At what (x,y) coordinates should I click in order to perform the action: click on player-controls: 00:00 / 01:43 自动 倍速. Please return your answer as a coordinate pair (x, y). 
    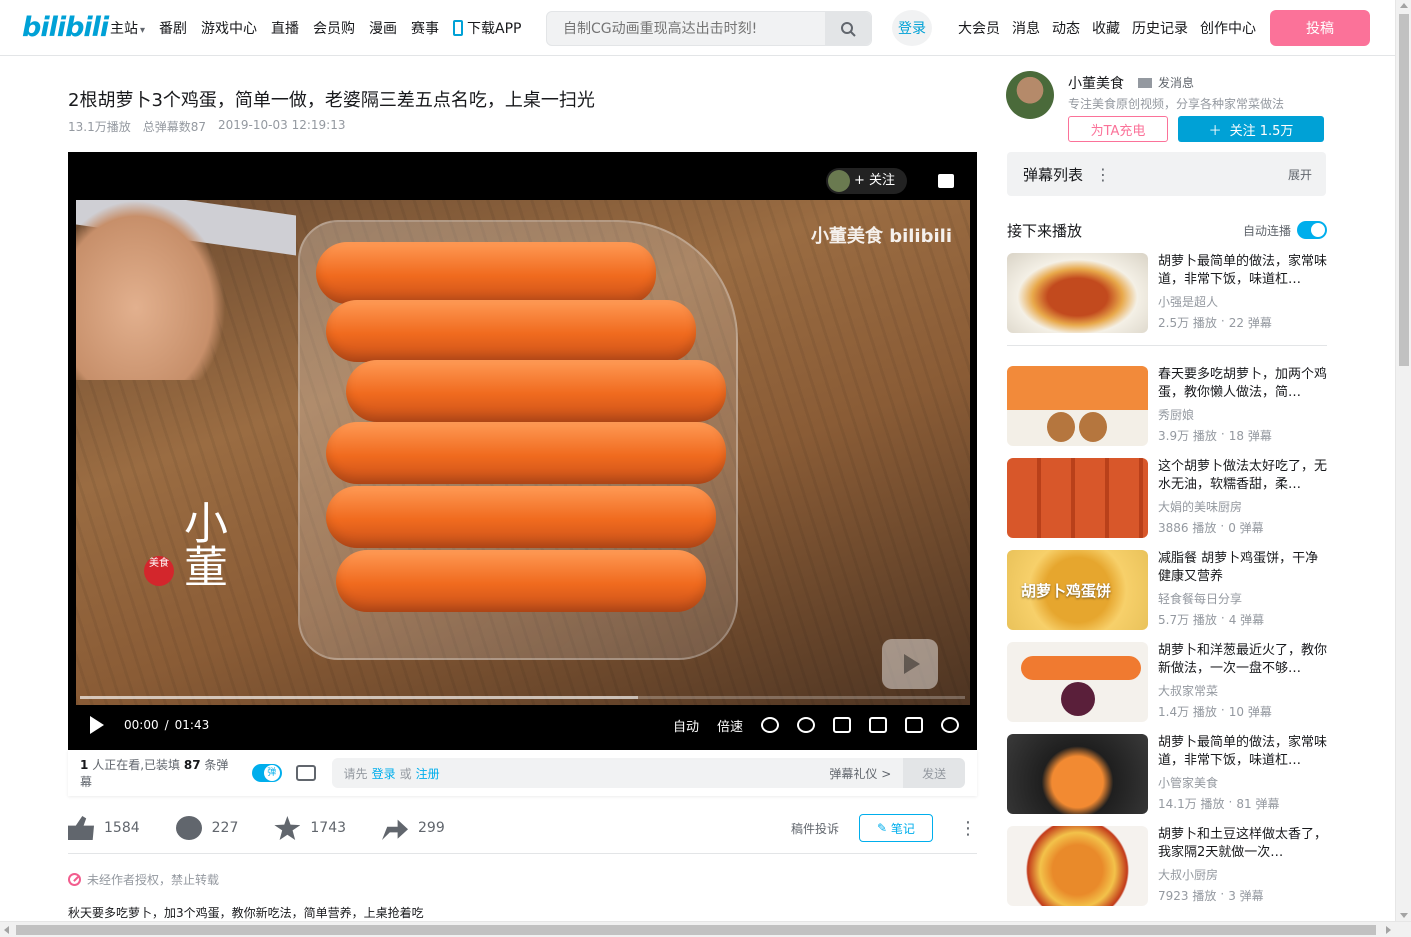
    Looking at the image, I should click on (522, 725).